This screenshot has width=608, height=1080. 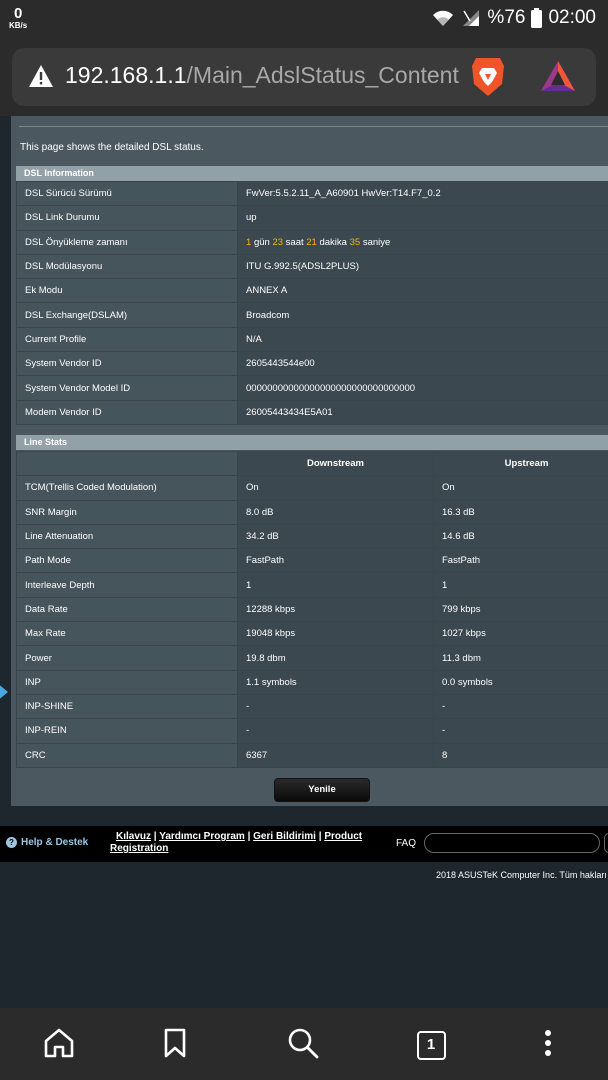 I want to click on table-row: Power 19.8 dbm 11.3 dbm, so click(x=312, y=658).